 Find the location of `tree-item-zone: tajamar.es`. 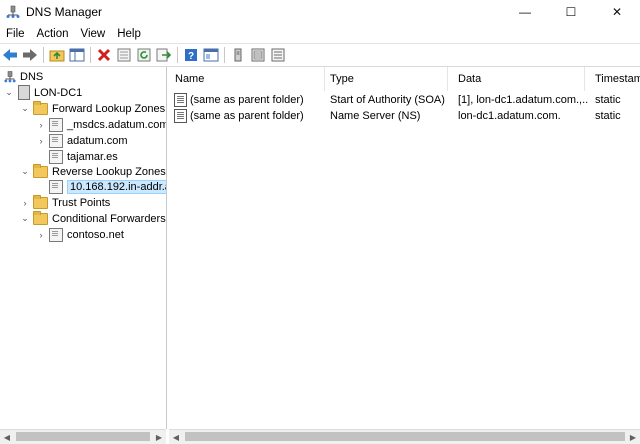

tree-item-zone: tajamar.es is located at coordinates (83, 156).